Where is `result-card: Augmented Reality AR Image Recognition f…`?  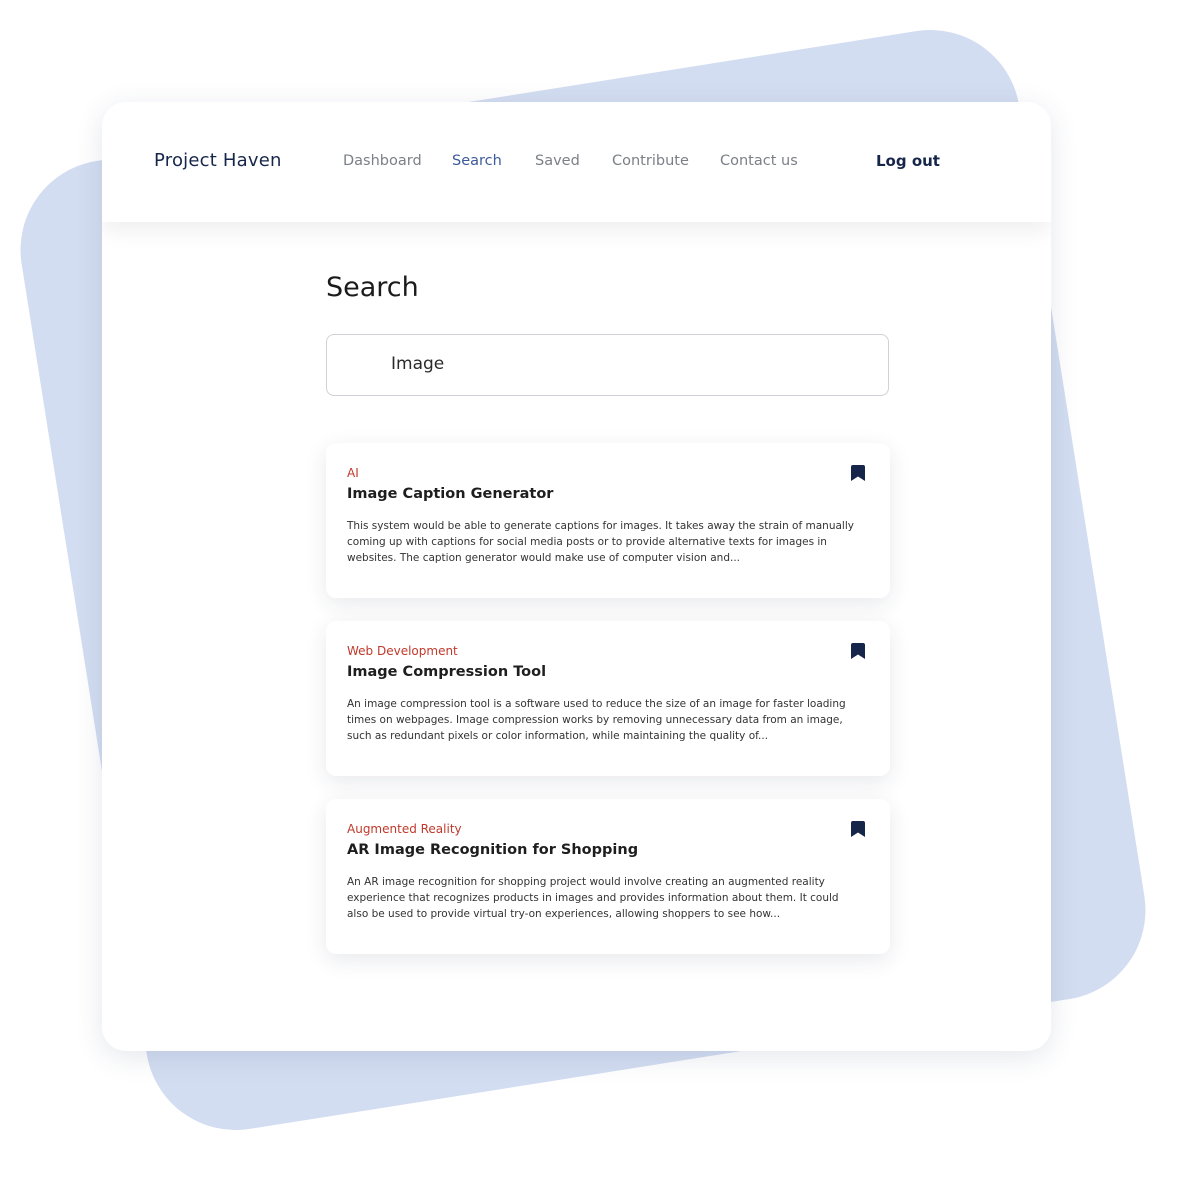 result-card: Augmented Reality AR Image Recognition f… is located at coordinates (608, 876).